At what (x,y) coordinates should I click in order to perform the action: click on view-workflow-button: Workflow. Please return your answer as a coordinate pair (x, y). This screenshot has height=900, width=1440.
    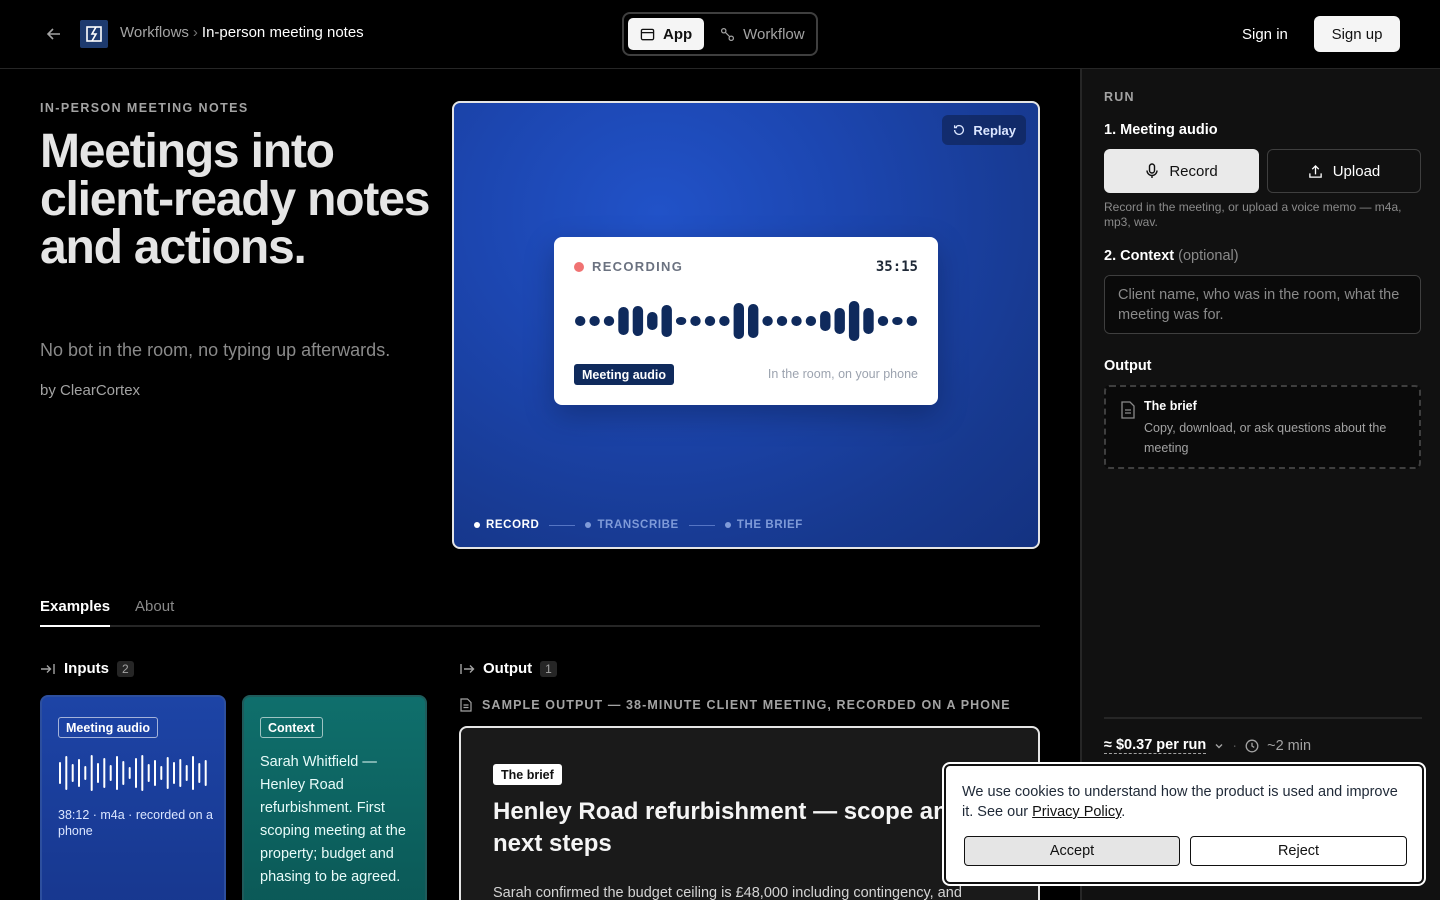
    Looking at the image, I should click on (762, 34).